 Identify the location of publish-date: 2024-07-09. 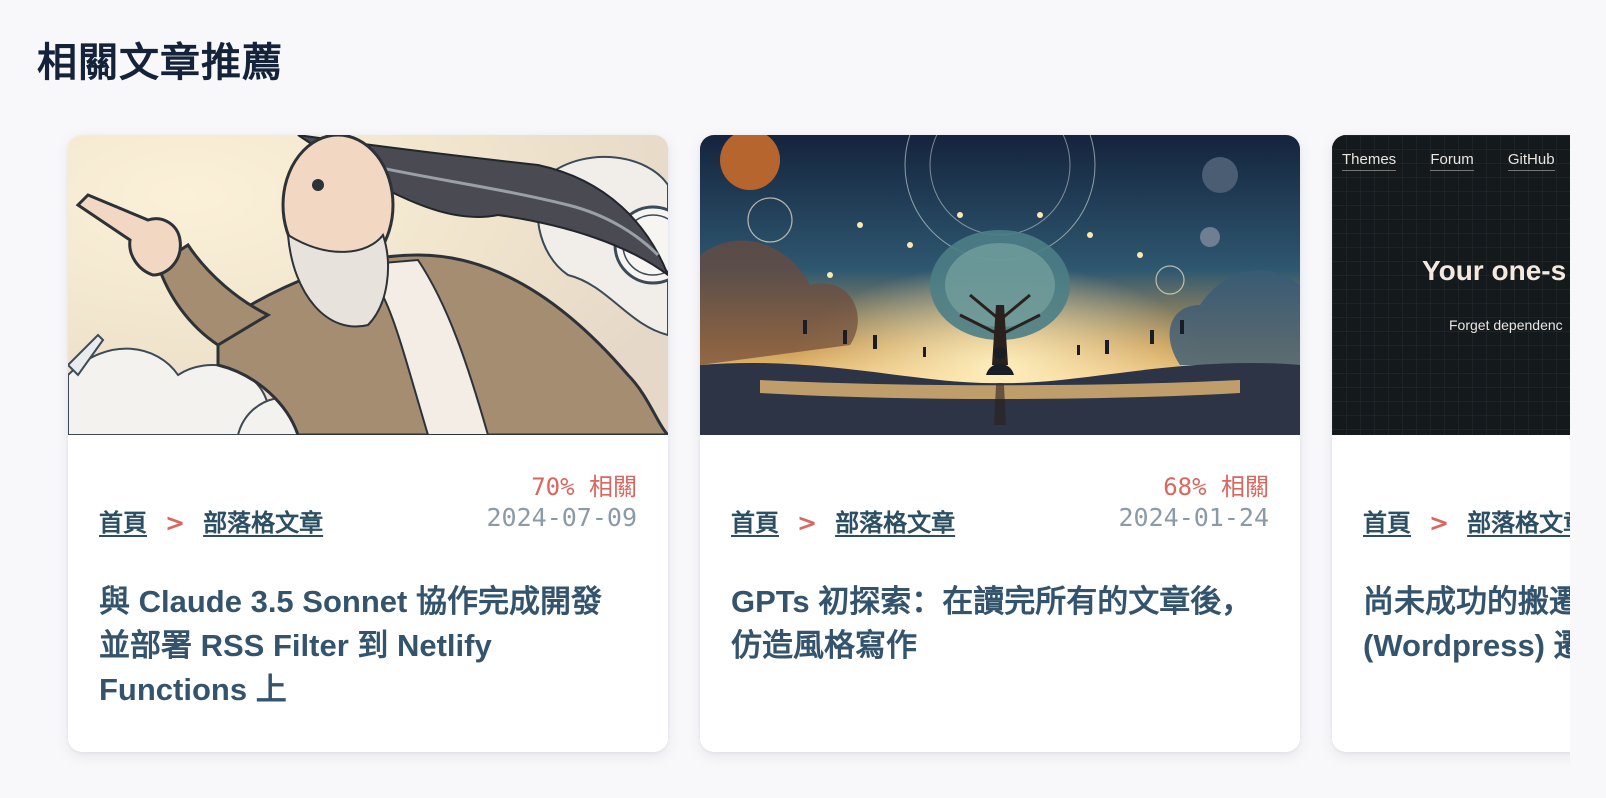
(561, 517).